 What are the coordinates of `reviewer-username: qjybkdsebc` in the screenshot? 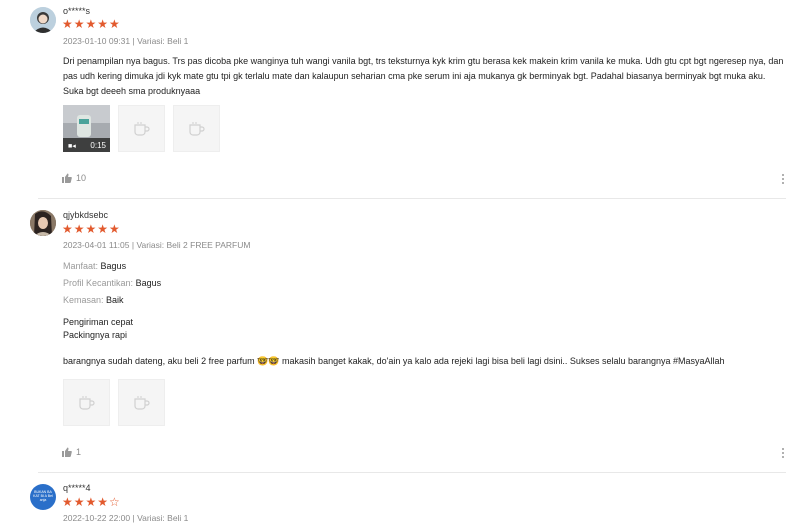 It's located at (86, 215).